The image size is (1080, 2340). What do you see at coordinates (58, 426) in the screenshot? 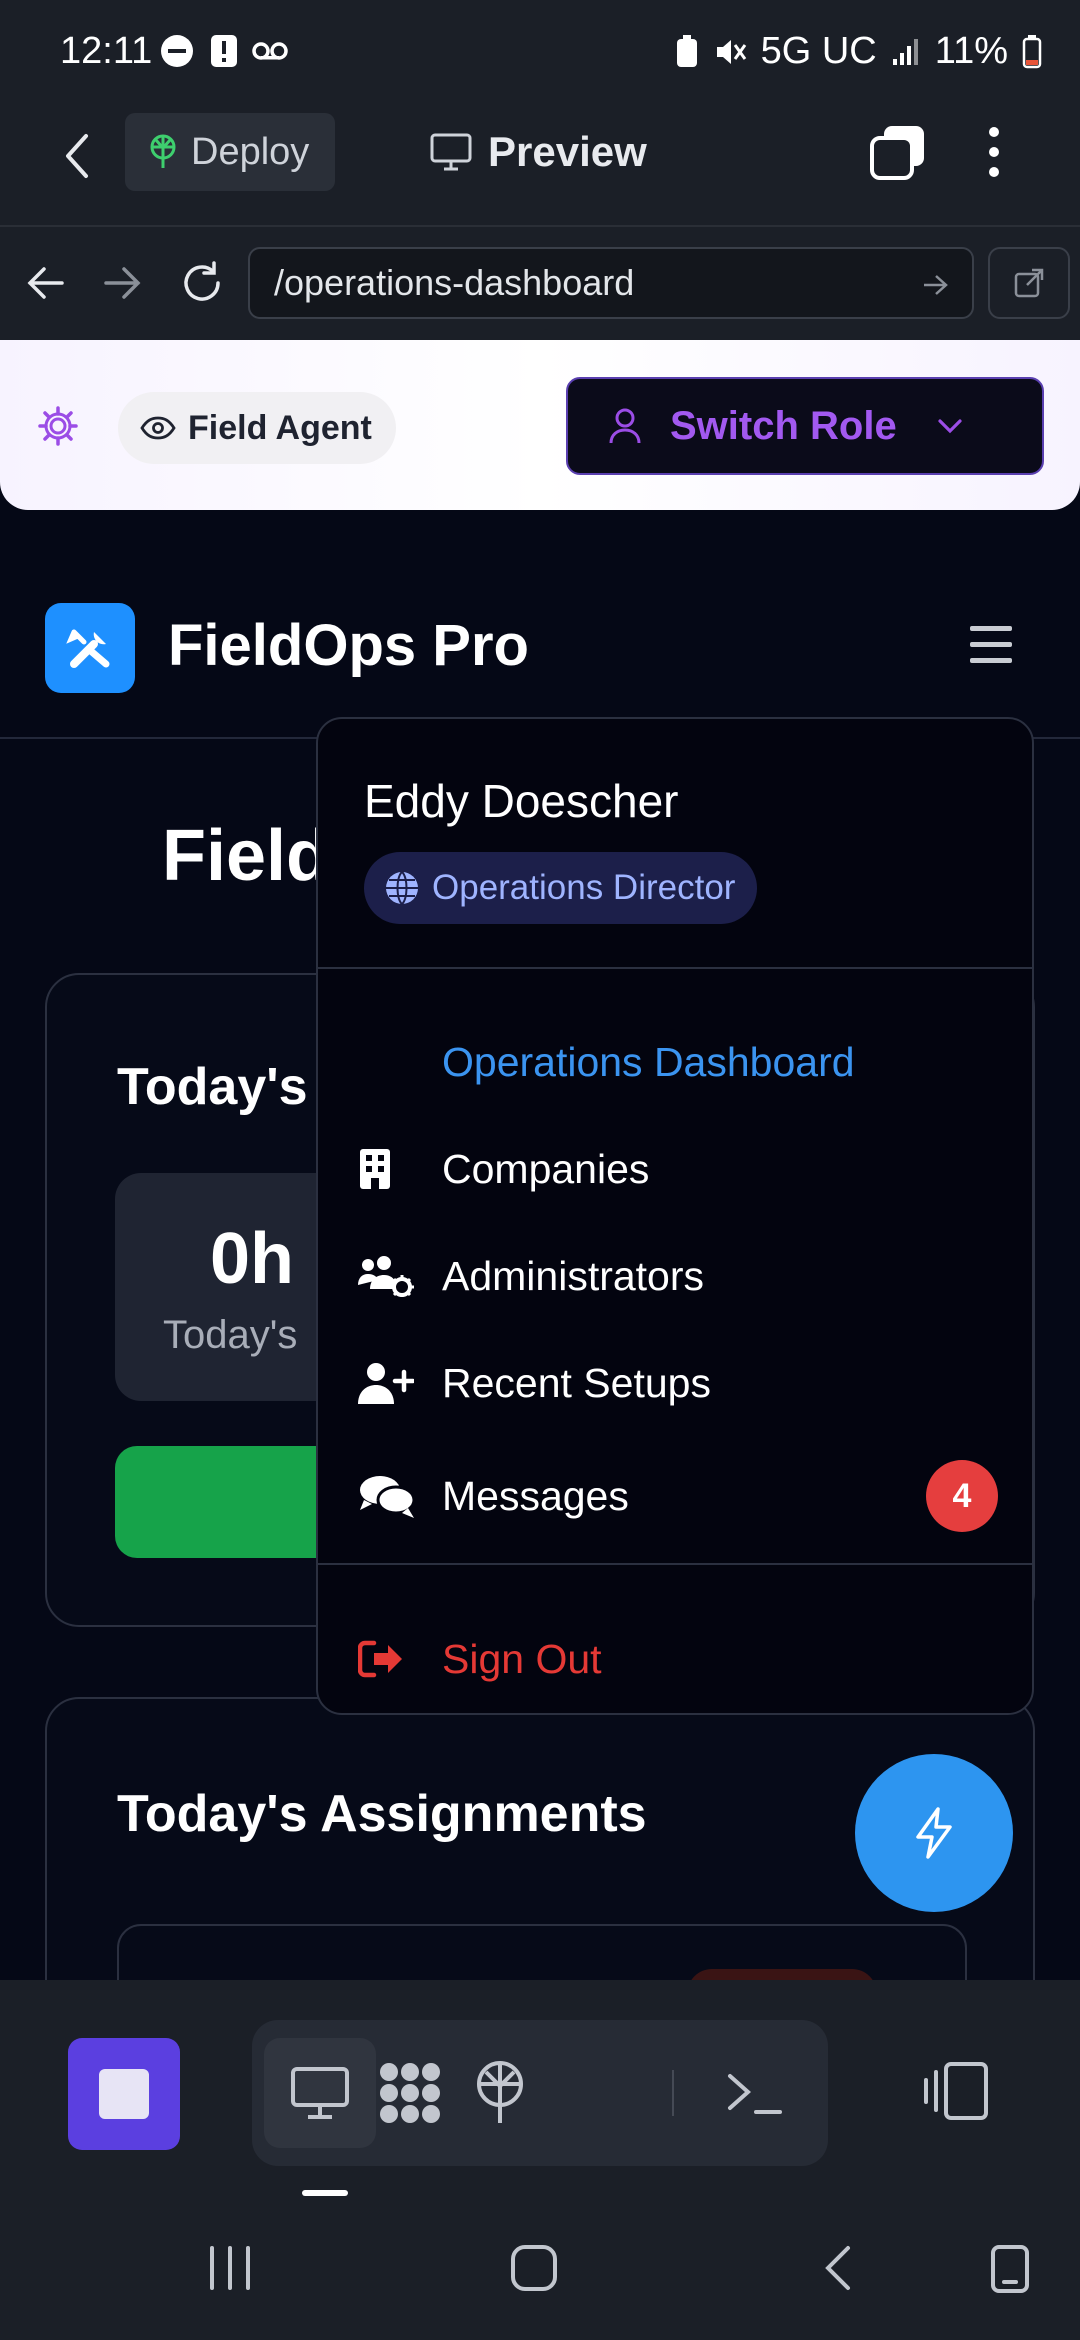
I see `gear-icon` at bounding box center [58, 426].